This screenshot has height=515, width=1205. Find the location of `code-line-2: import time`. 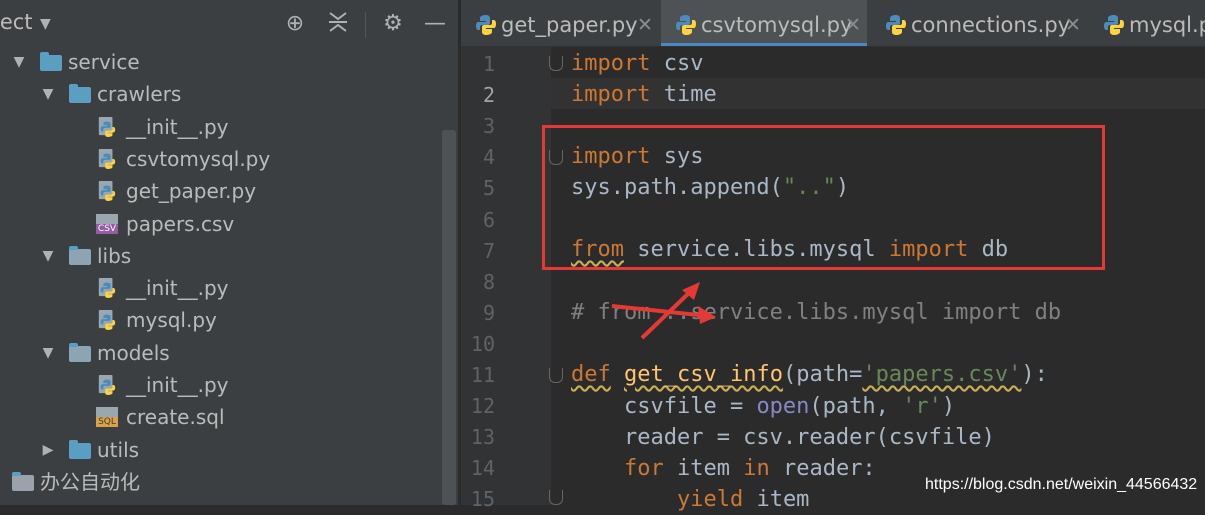

code-line-2: import time is located at coordinates (644, 94).